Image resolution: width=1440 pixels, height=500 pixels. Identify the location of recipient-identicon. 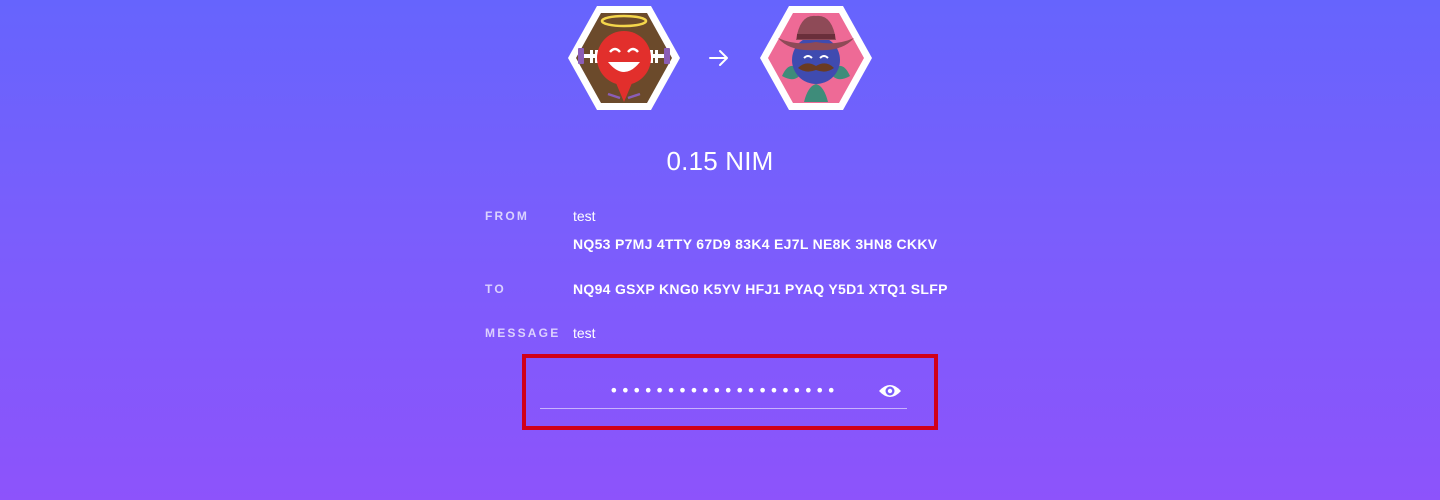
(816, 58).